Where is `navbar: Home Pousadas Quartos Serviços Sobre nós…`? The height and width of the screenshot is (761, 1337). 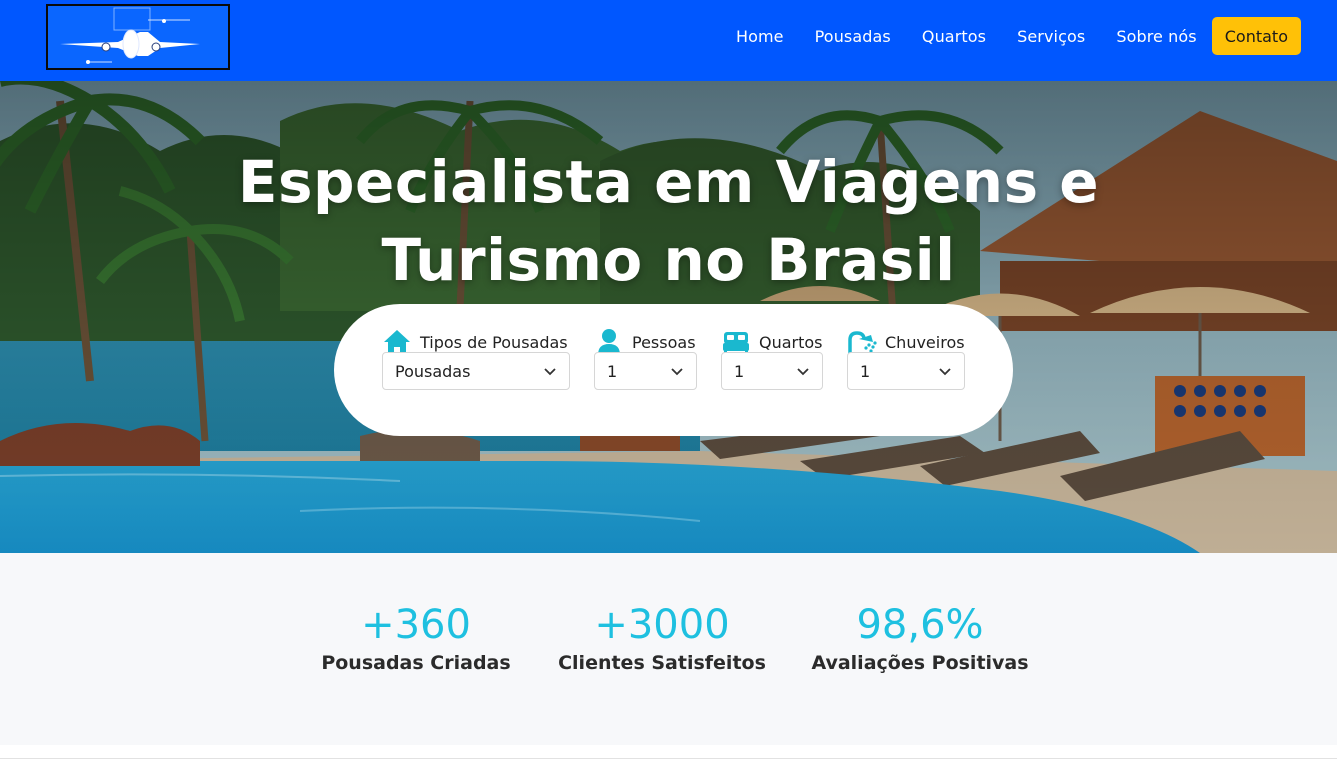
navbar: Home Pousadas Quartos Serviços Sobre nós… is located at coordinates (668, 40).